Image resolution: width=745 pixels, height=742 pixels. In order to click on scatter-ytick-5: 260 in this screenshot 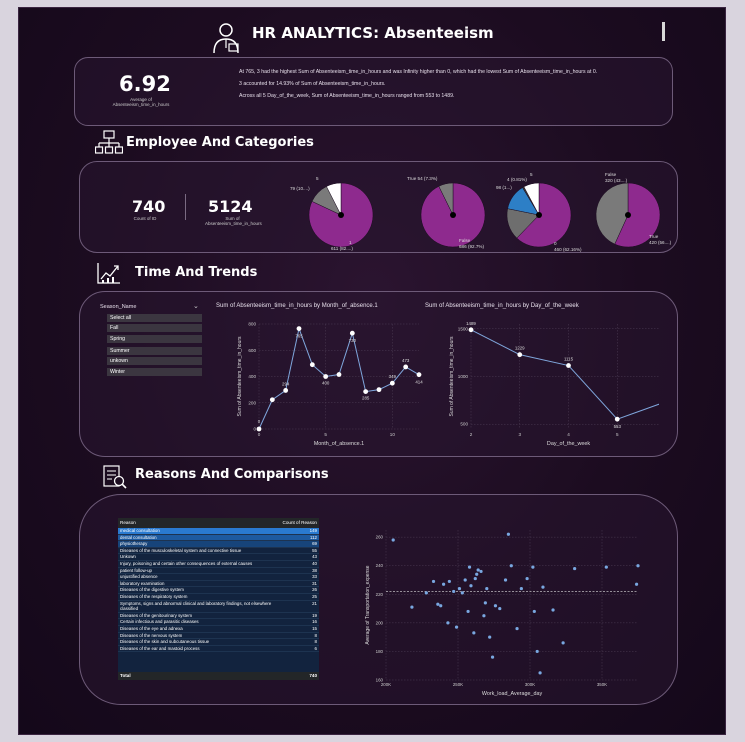, I will do `click(380, 537)`.